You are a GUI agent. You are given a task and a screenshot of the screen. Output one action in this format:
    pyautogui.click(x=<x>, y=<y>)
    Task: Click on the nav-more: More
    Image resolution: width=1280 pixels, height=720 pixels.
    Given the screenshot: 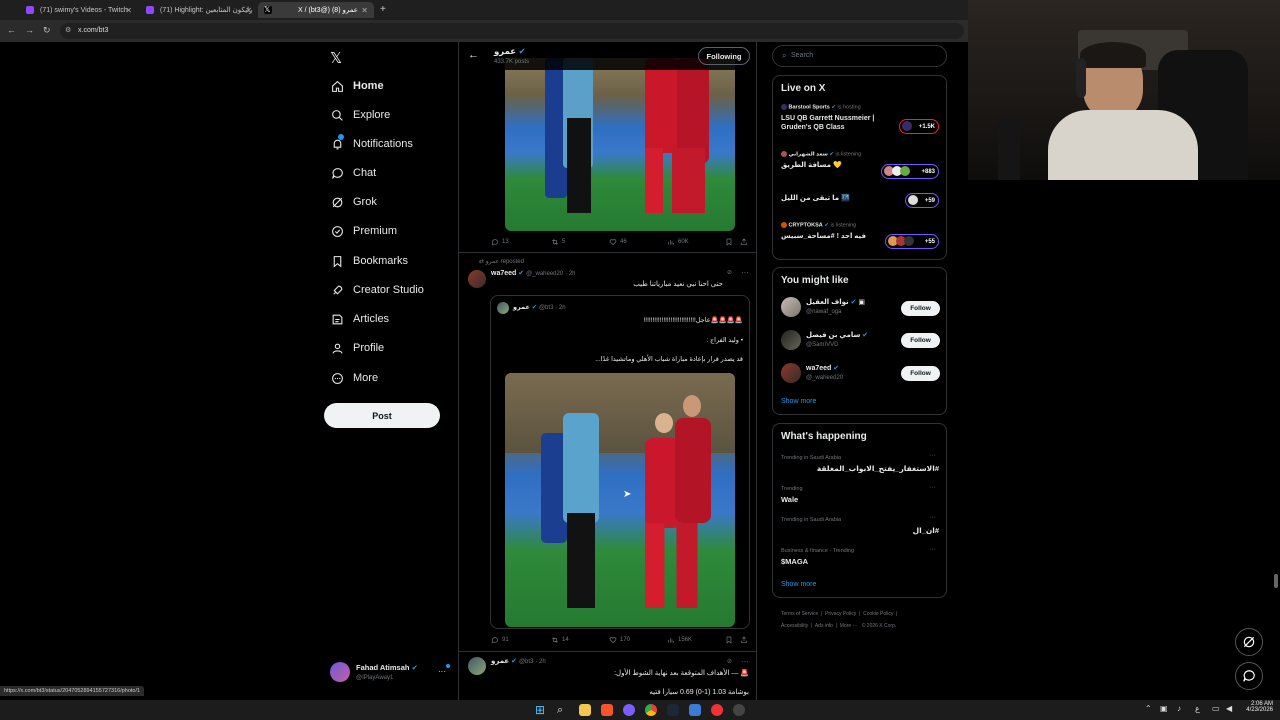 What is the action you would take?
    pyautogui.click(x=354, y=378)
    